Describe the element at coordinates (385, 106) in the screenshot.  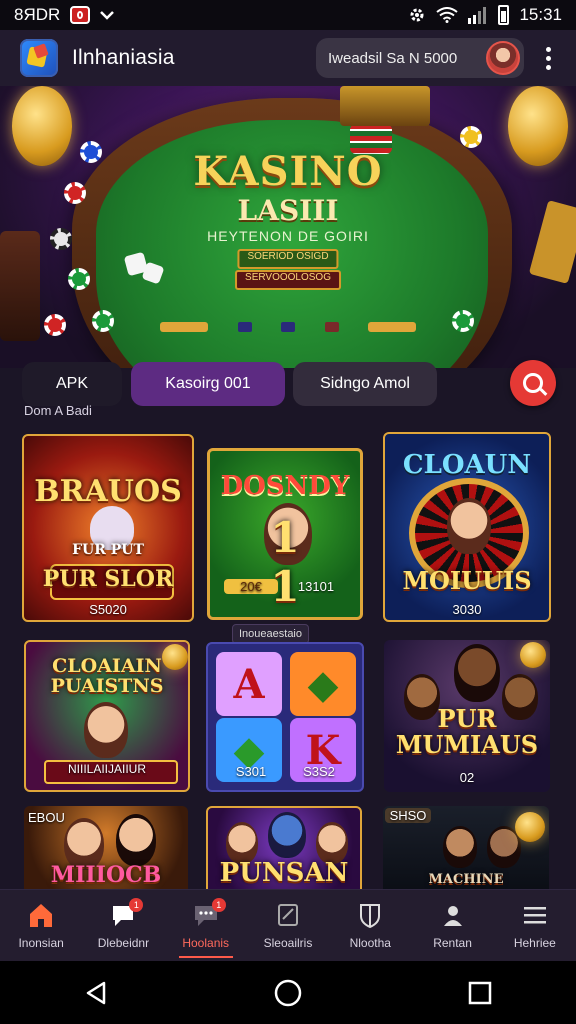
I see `card-shoe` at that location.